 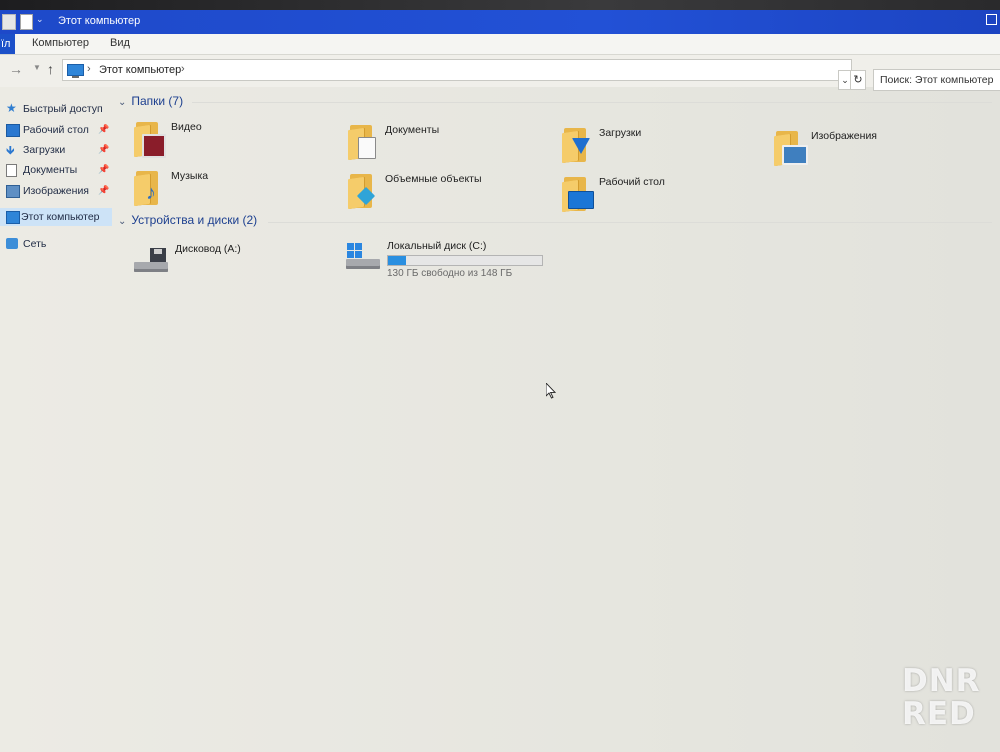 What do you see at coordinates (50, 69) in the screenshot?
I see `up-arrow-icon: ↑` at bounding box center [50, 69].